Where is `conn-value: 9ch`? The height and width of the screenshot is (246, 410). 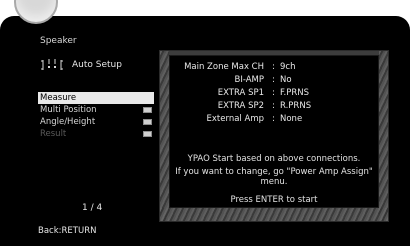 conn-value: 9ch is located at coordinates (288, 67).